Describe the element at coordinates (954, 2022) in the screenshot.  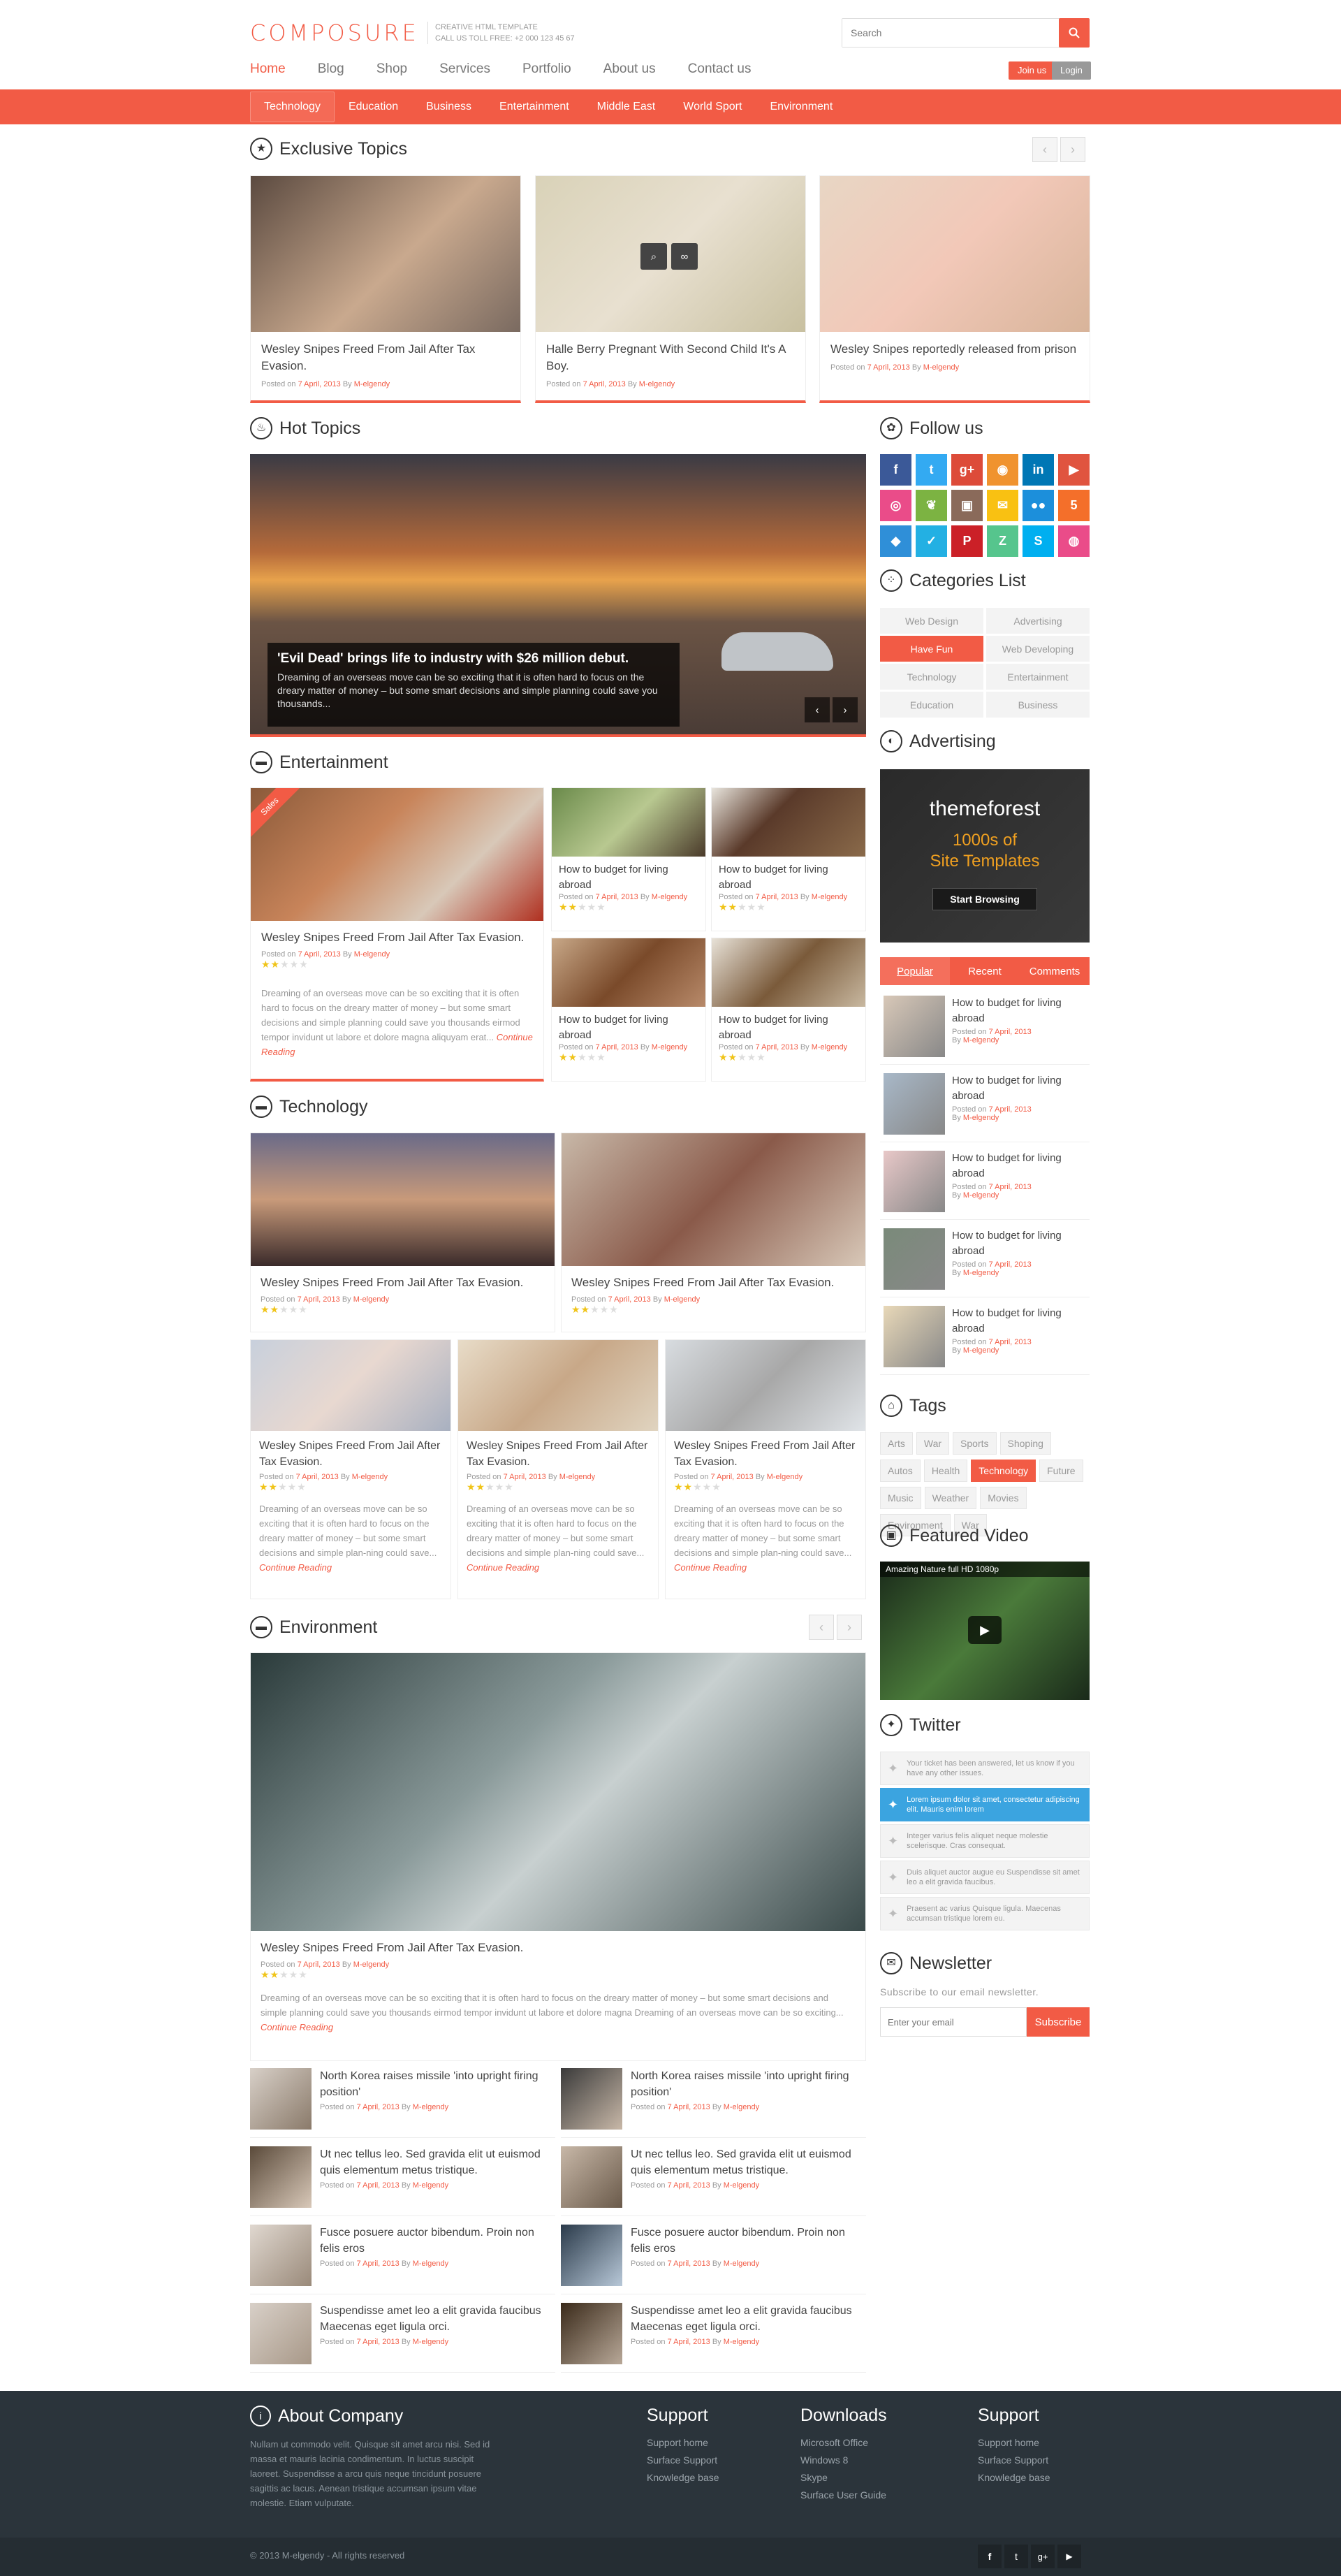
I see `email-input` at that location.